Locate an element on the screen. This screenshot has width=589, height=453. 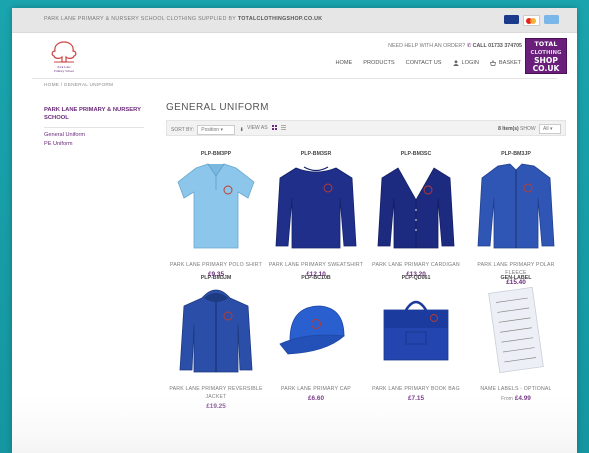
product-name: PARK LANE PRIMARY SWEATSHIRT is located at coordinates (316, 265).